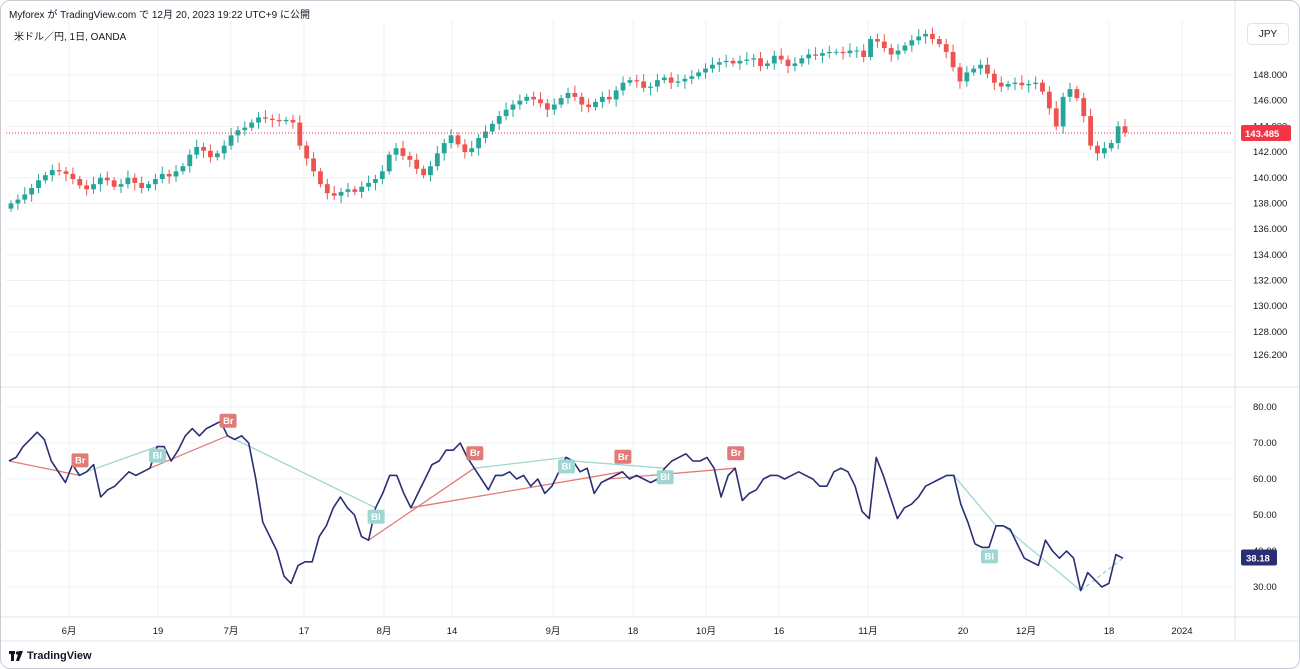 Image resolution: width=1300 pixels, height=669 pixels. Describe the element at coordinates (627, 631) in the screenshot. I see `time-axis: 6月 19 7月 17 8月 14 9月 18 10月 16 11月 20 12月 18 2024` at that location.